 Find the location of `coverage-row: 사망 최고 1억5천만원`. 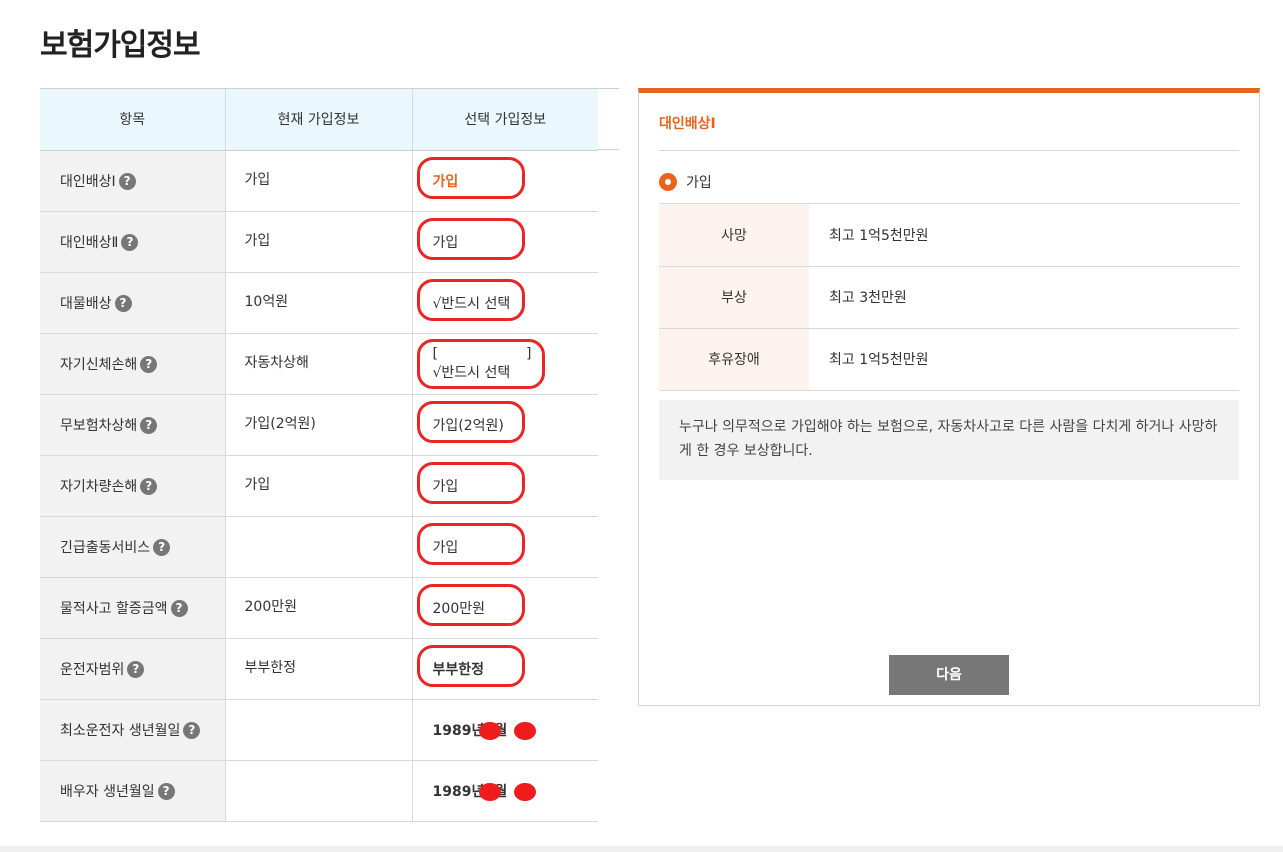

coverage-row: 사망 최고 1억5천만원 is located at coordinates (949, 235).